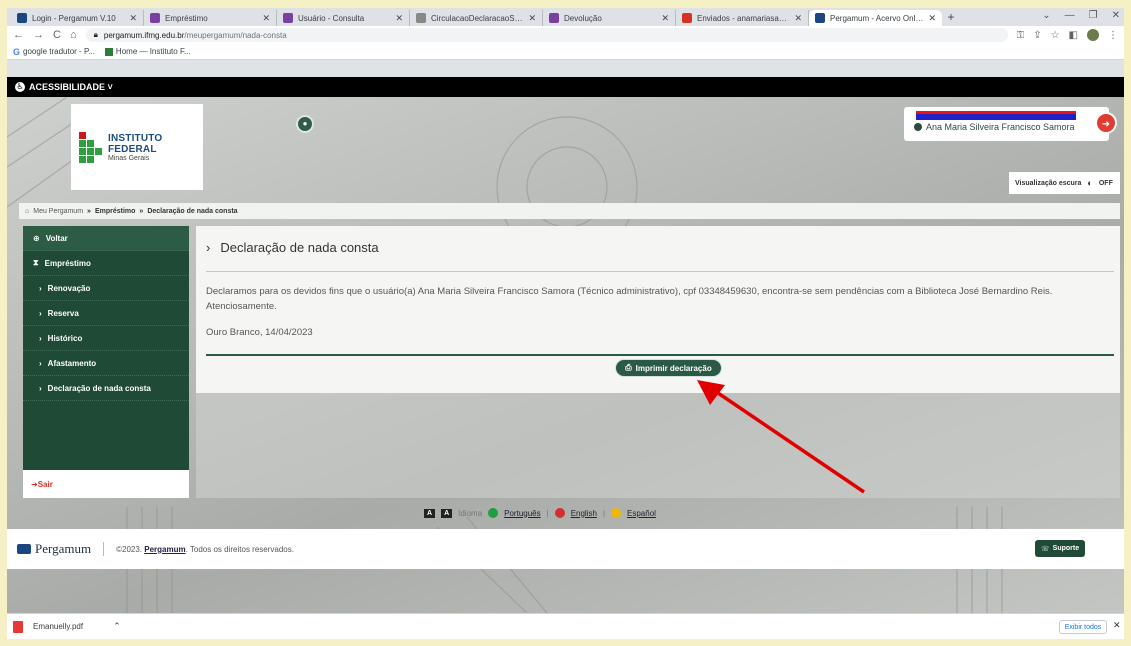  I want to click on google-icon: G, so click(17, 51).